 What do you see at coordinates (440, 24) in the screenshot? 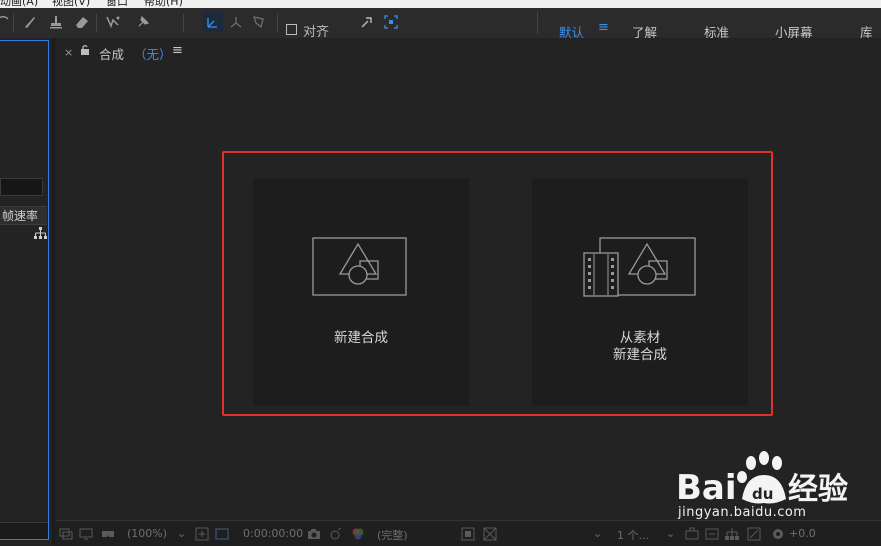
I see `tools-toolbar: 对齐 默认 ≡ 了解 标准 小屏幕 库` at bounding box center [440, 24].